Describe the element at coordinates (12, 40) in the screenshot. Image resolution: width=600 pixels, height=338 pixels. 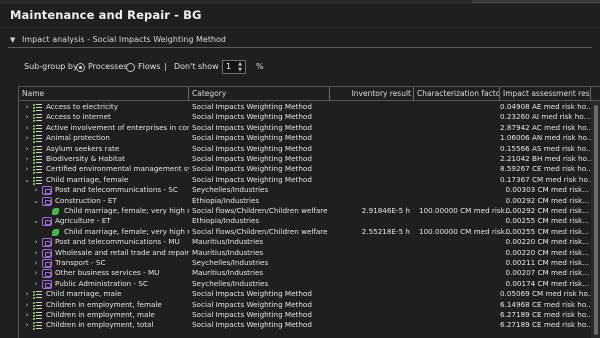
I see `collapse-arrow-icon: ▼` at that location.